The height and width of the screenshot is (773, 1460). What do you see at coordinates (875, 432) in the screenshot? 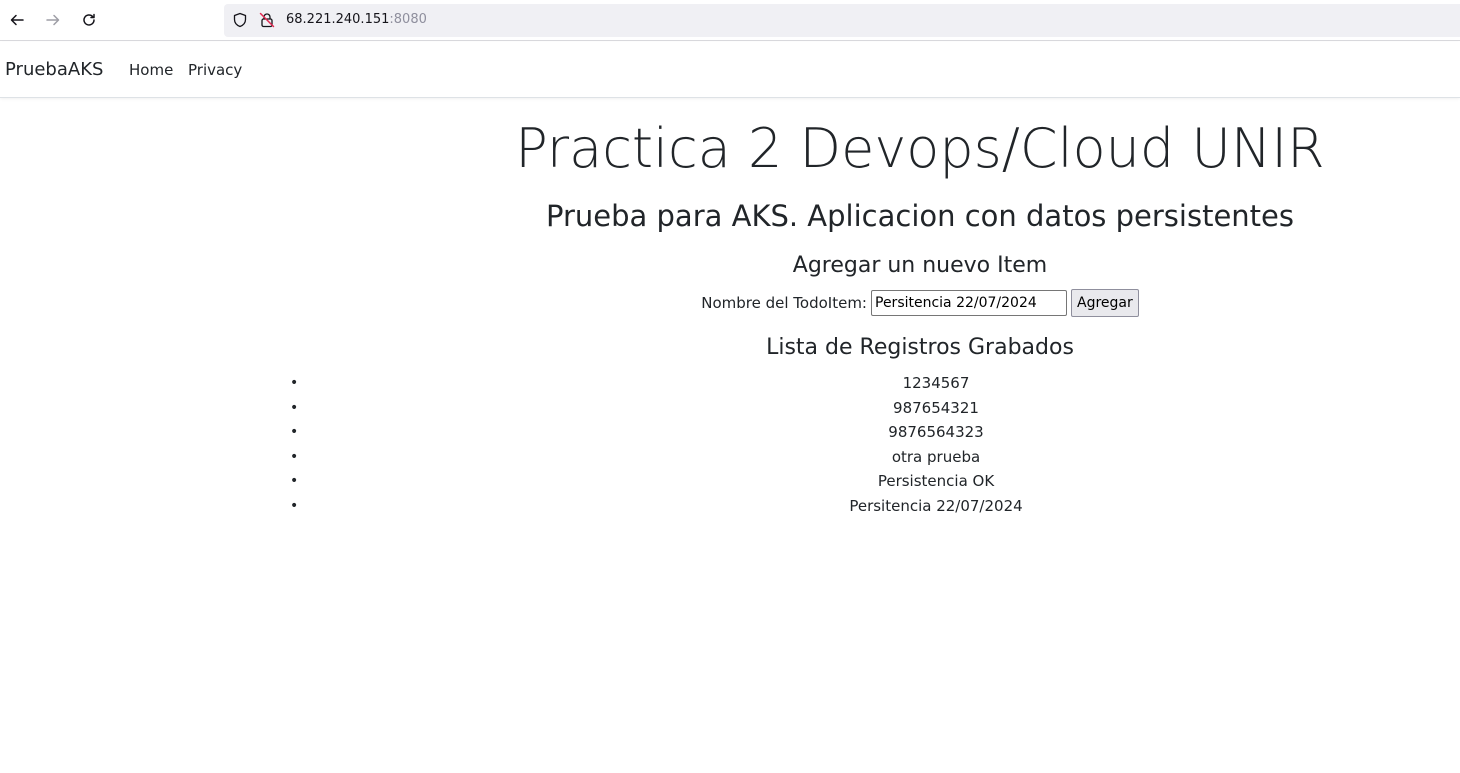
I see `list-item: • 9876564323` at bounding box center [875, 432].